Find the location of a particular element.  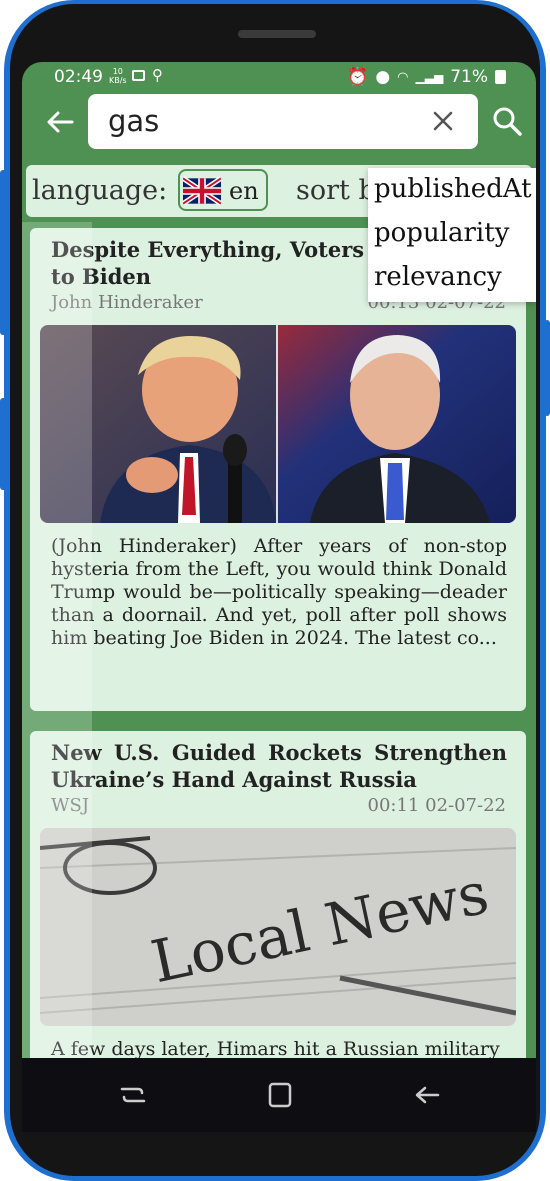

alarm-icon: ⏰ is located at coordinates (358, 77).